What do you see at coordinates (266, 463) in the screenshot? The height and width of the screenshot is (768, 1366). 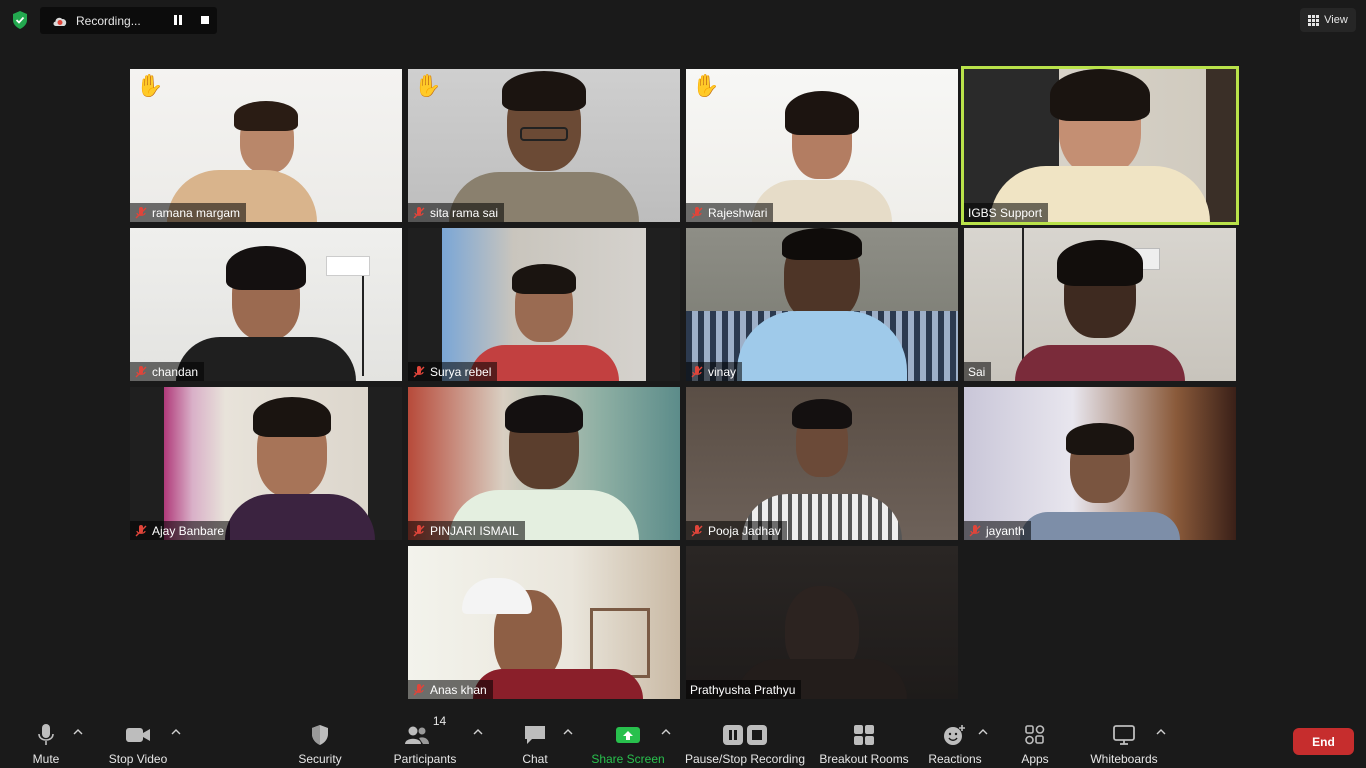 I see `video-tile: Ajay Banbare` at bounding box center [266, 463].